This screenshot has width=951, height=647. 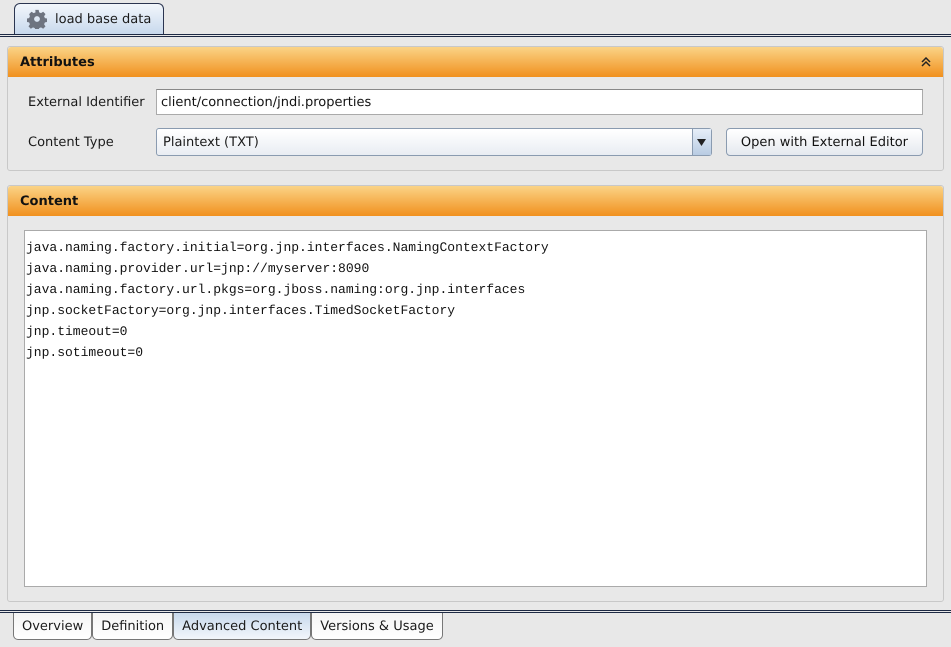 What do you see at coordinates (824, 142) in the screenshot?
I see `open-editor-button: Open with External Editor` at bounding box center [824, 142].